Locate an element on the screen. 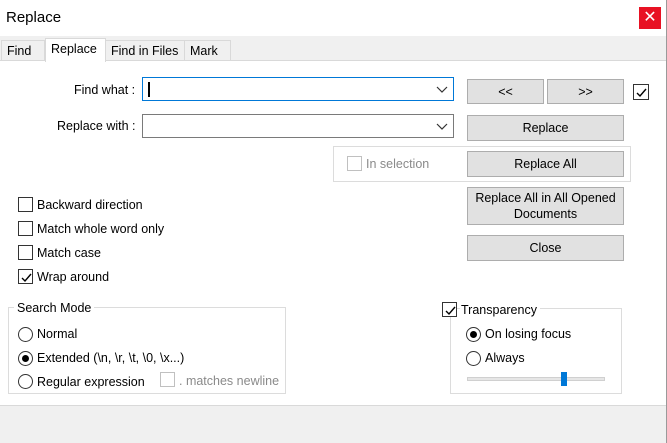 The image size is (667, 443). extended-mode-label: Extended (\n, \r, \t, \0, \x...) is located at coordinates (111, 358).